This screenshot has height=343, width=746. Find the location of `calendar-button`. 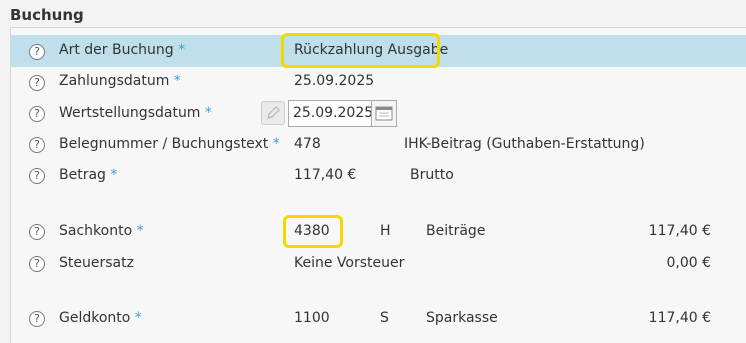

calendar-button is located at coordinates (384, 113).